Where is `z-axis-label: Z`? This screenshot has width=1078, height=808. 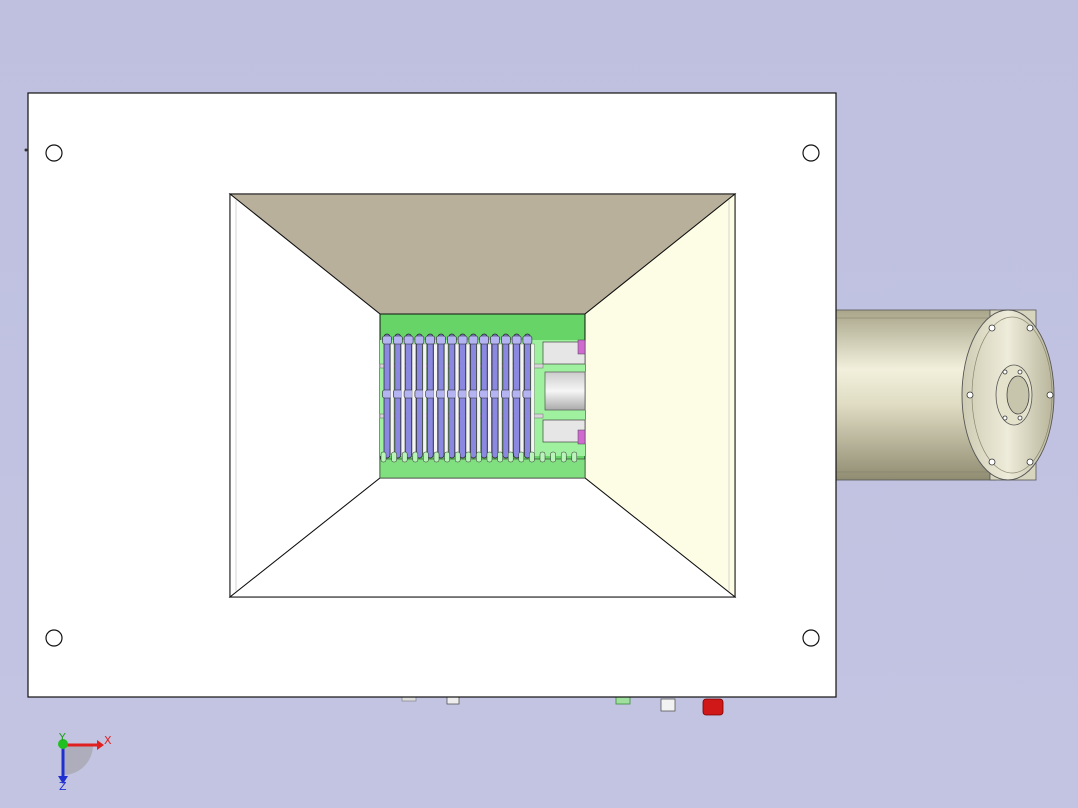 z-axis-label: Z is located at coordinates (63, 786).